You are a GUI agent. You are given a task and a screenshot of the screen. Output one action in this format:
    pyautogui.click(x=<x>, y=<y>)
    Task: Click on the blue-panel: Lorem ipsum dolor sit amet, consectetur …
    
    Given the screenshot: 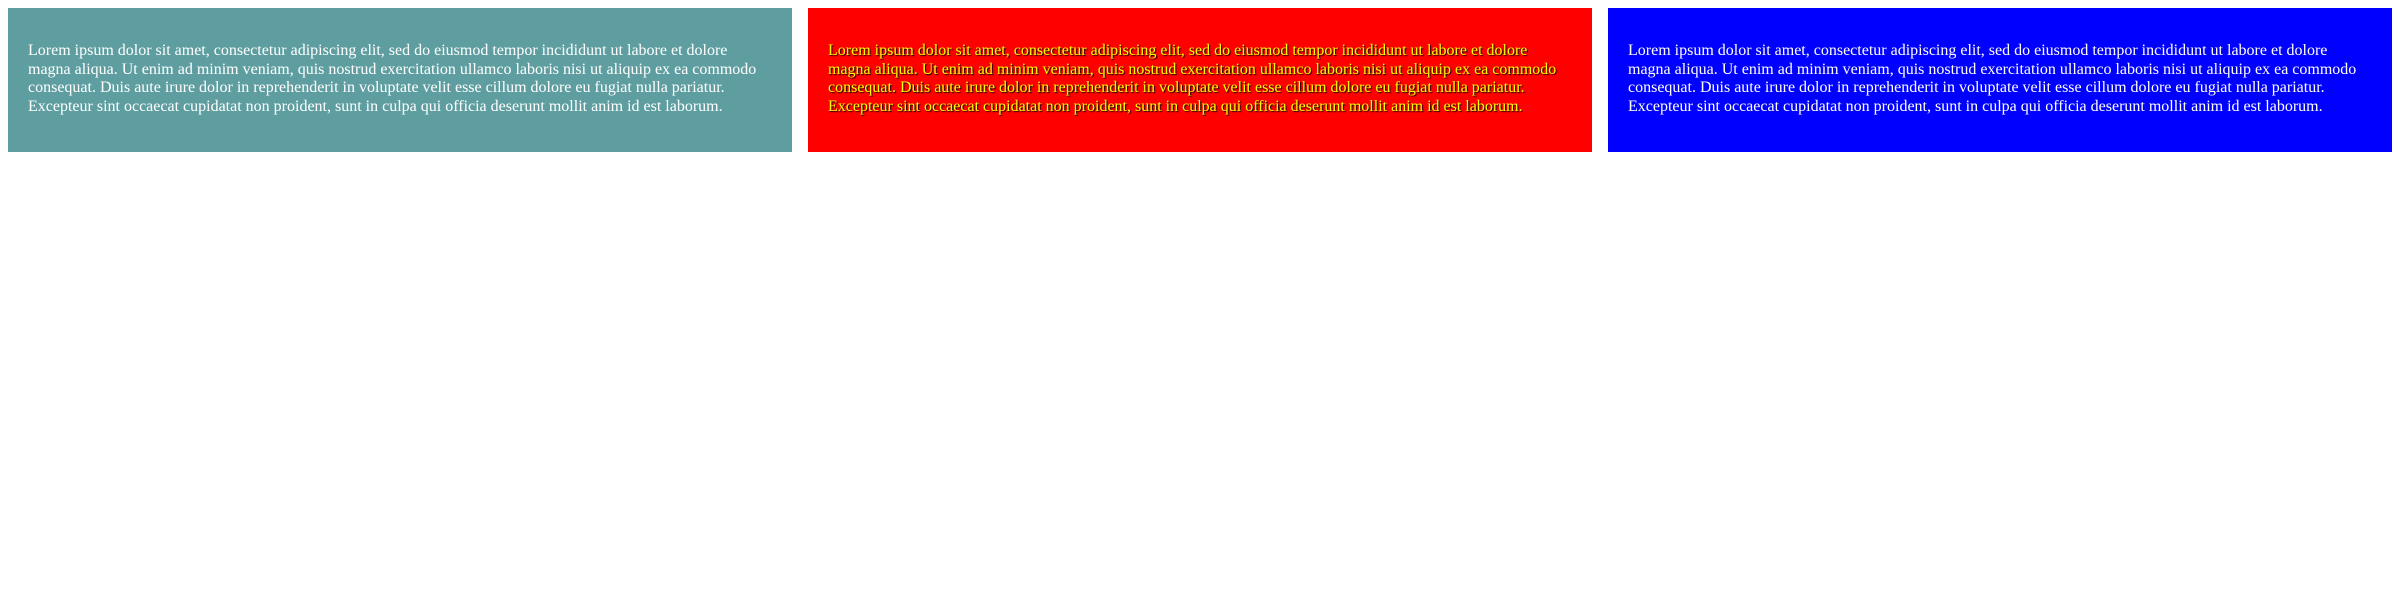 What is the action you would take?
    pyautogui.click(x=2000, y=80)
    